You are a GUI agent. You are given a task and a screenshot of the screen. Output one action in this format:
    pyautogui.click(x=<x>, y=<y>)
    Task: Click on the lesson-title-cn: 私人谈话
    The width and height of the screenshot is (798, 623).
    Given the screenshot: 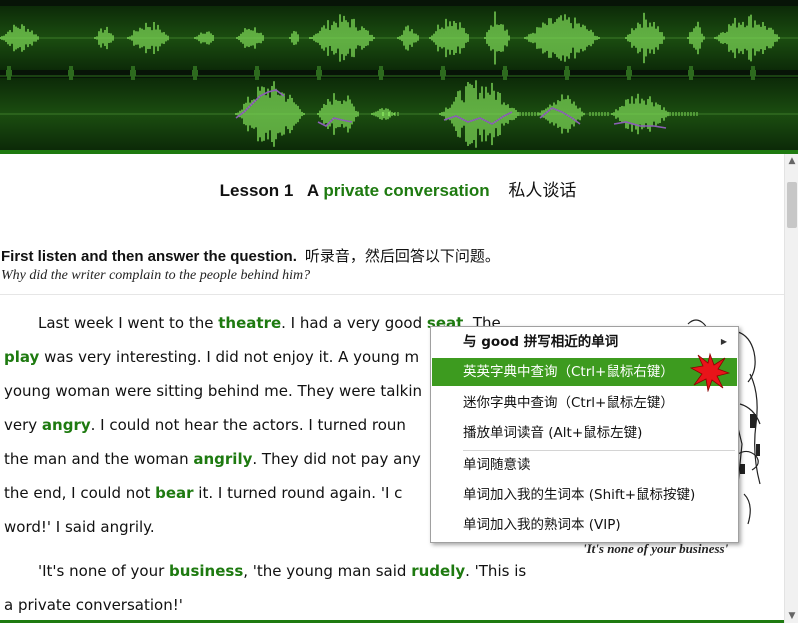 What is the action you would take?
    pyautogui.click(x=542, y=190)
    